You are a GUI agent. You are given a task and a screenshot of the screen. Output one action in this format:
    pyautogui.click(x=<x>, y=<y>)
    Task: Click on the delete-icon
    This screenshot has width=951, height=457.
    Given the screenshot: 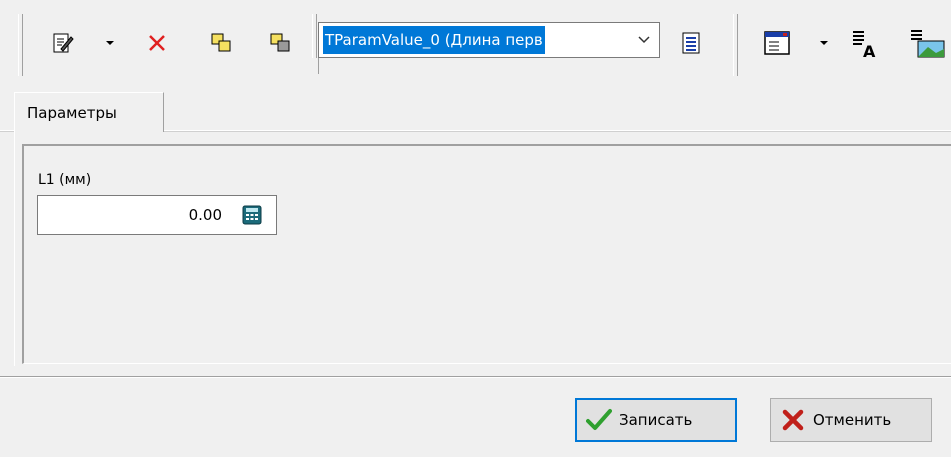 What is the action you would take?
    pyautogui.click(x=157, y=43)
    